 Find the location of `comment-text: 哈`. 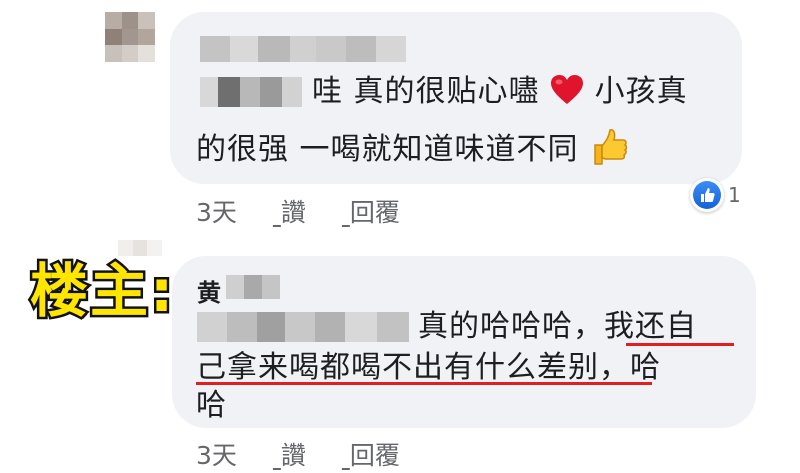

comment-text: 哈 is located at coordinates (211, 405).